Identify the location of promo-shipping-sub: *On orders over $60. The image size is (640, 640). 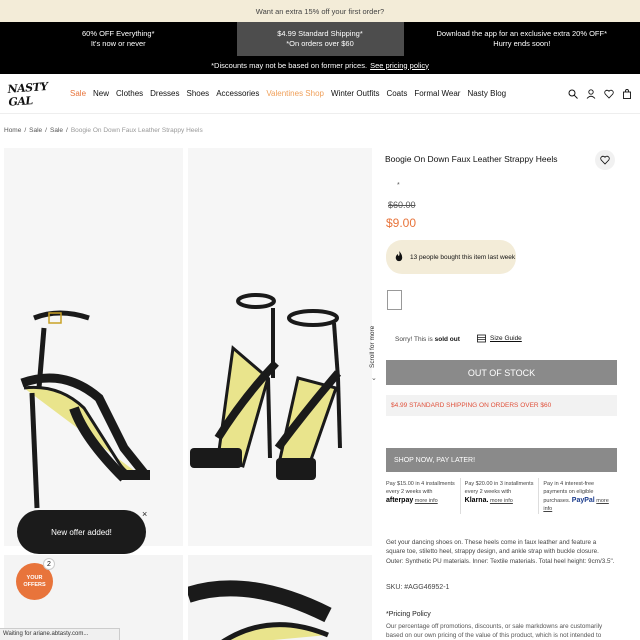
(320, 43).